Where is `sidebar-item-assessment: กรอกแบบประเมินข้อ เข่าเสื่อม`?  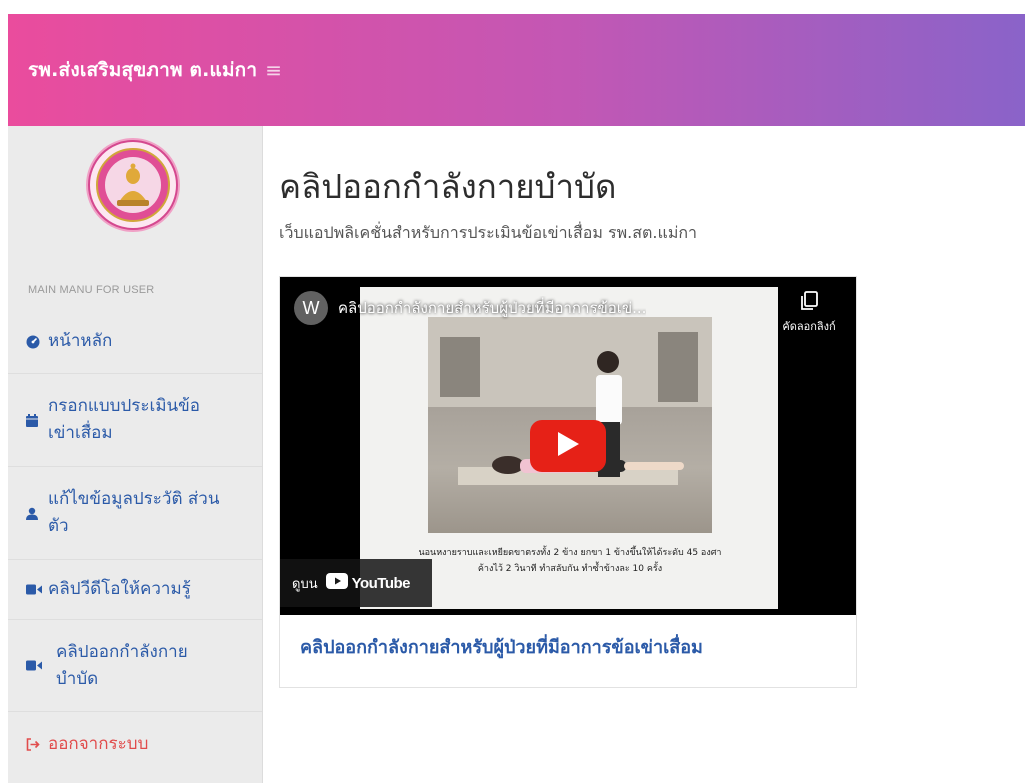 sidebar-item-assessment: กรอกแบบประเมินข้อ เข่าเสื่อม is located at coordinates (135, 420).